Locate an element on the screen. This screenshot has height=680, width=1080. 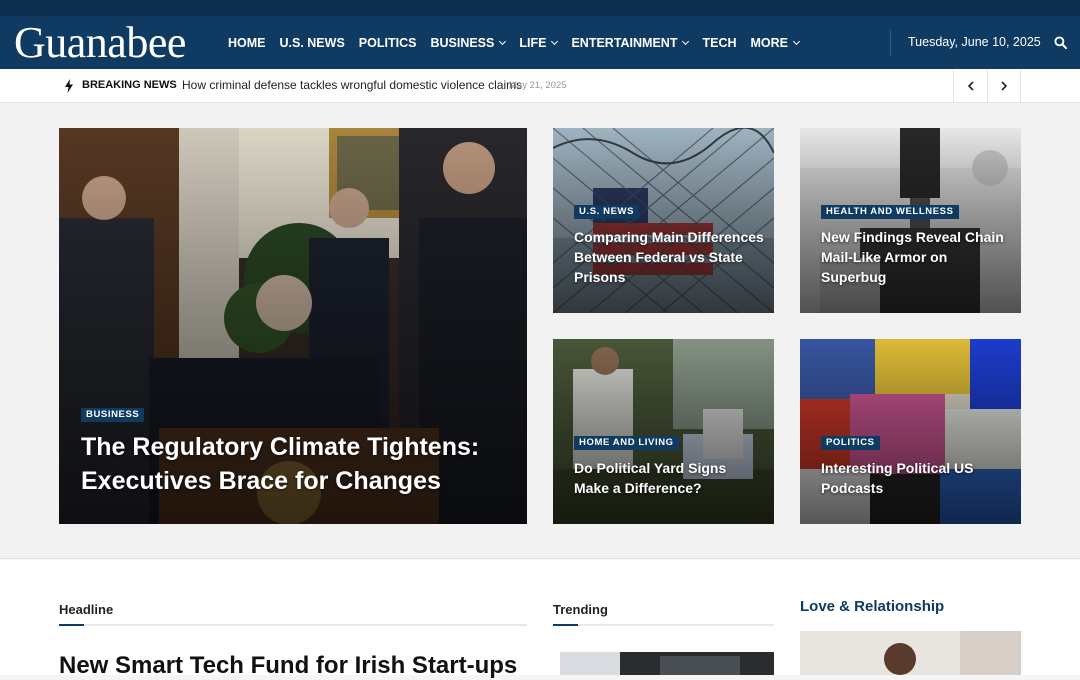
nav-label: POLITICS is located at coordinates (387, 42).